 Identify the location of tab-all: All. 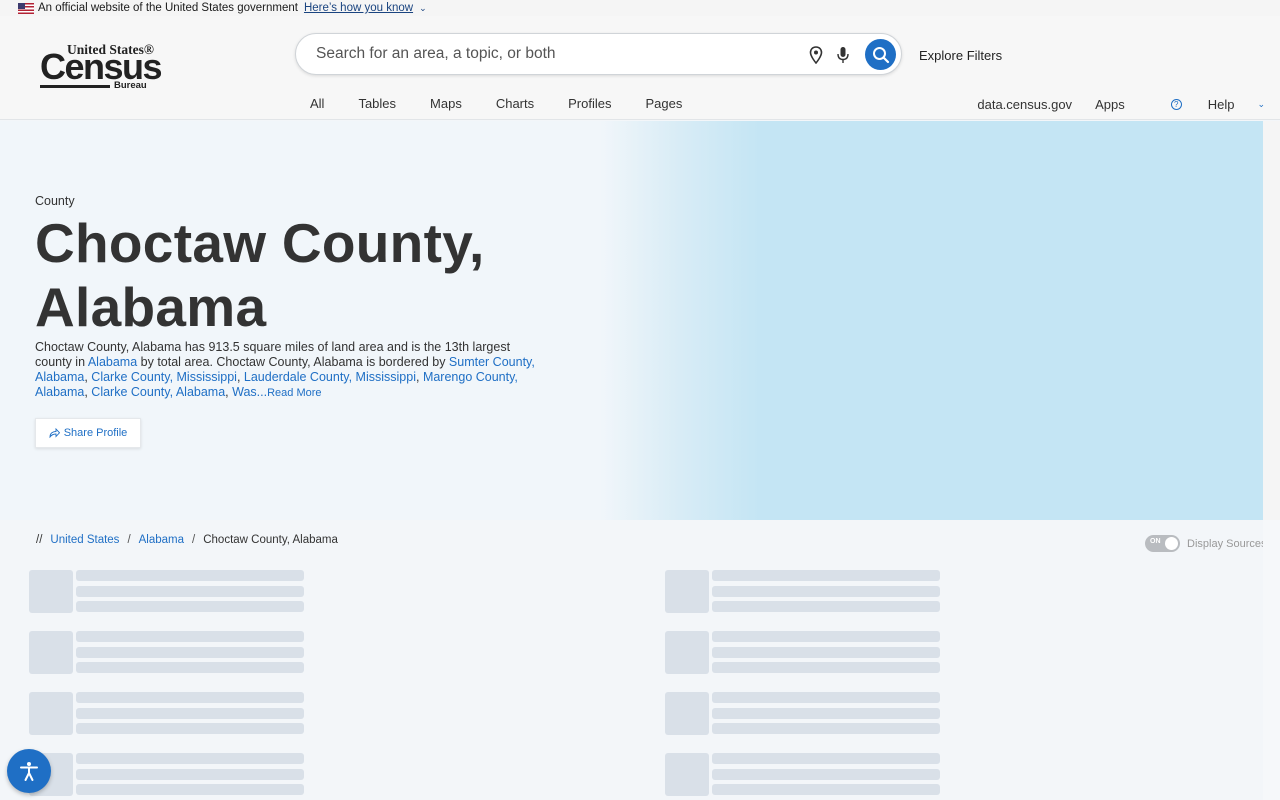
(317, 103).